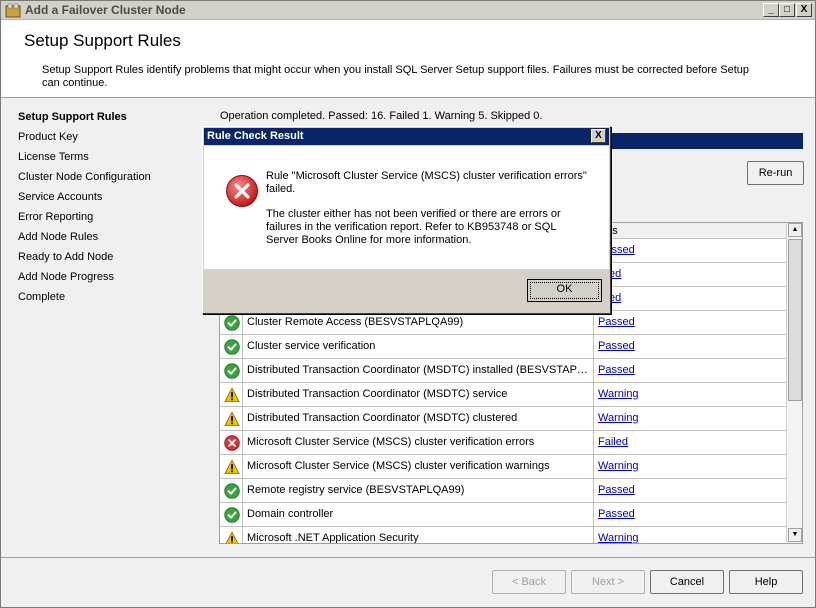 The image size is (816, 608). I want to click on table-row: Domain controller Passed, so click(503, 515).